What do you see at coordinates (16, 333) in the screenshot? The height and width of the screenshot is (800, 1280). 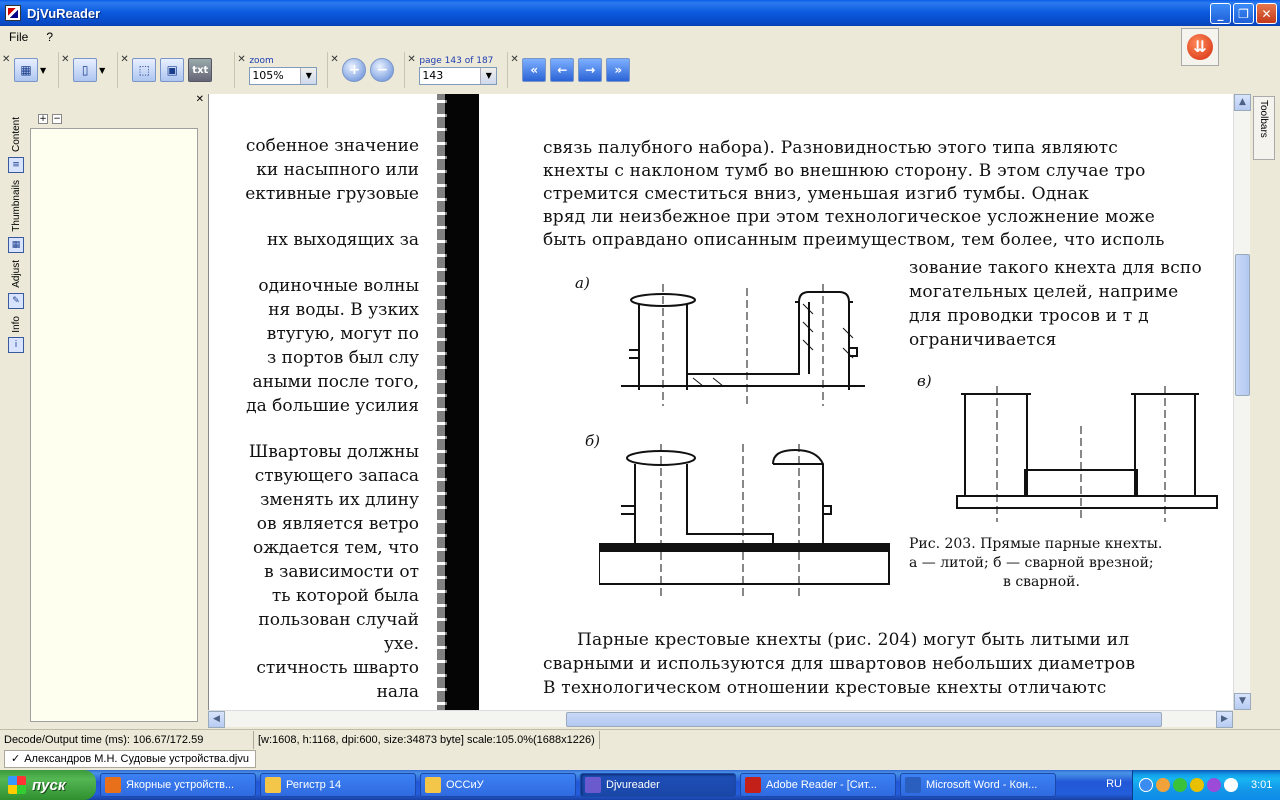 I see `tab-info: Info i` at bounding box center [16, 333].